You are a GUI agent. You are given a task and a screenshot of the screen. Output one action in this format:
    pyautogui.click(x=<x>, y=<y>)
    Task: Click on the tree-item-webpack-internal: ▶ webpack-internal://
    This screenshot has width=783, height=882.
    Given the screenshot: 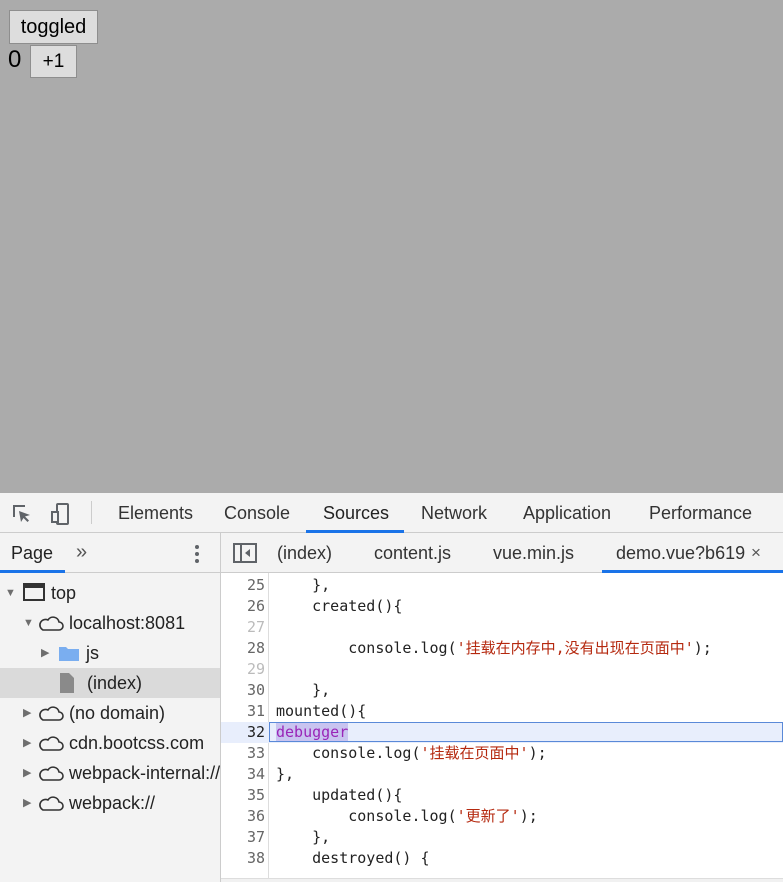 What is the action you would take?
    pyautogui.click(x=110, y=773)
    